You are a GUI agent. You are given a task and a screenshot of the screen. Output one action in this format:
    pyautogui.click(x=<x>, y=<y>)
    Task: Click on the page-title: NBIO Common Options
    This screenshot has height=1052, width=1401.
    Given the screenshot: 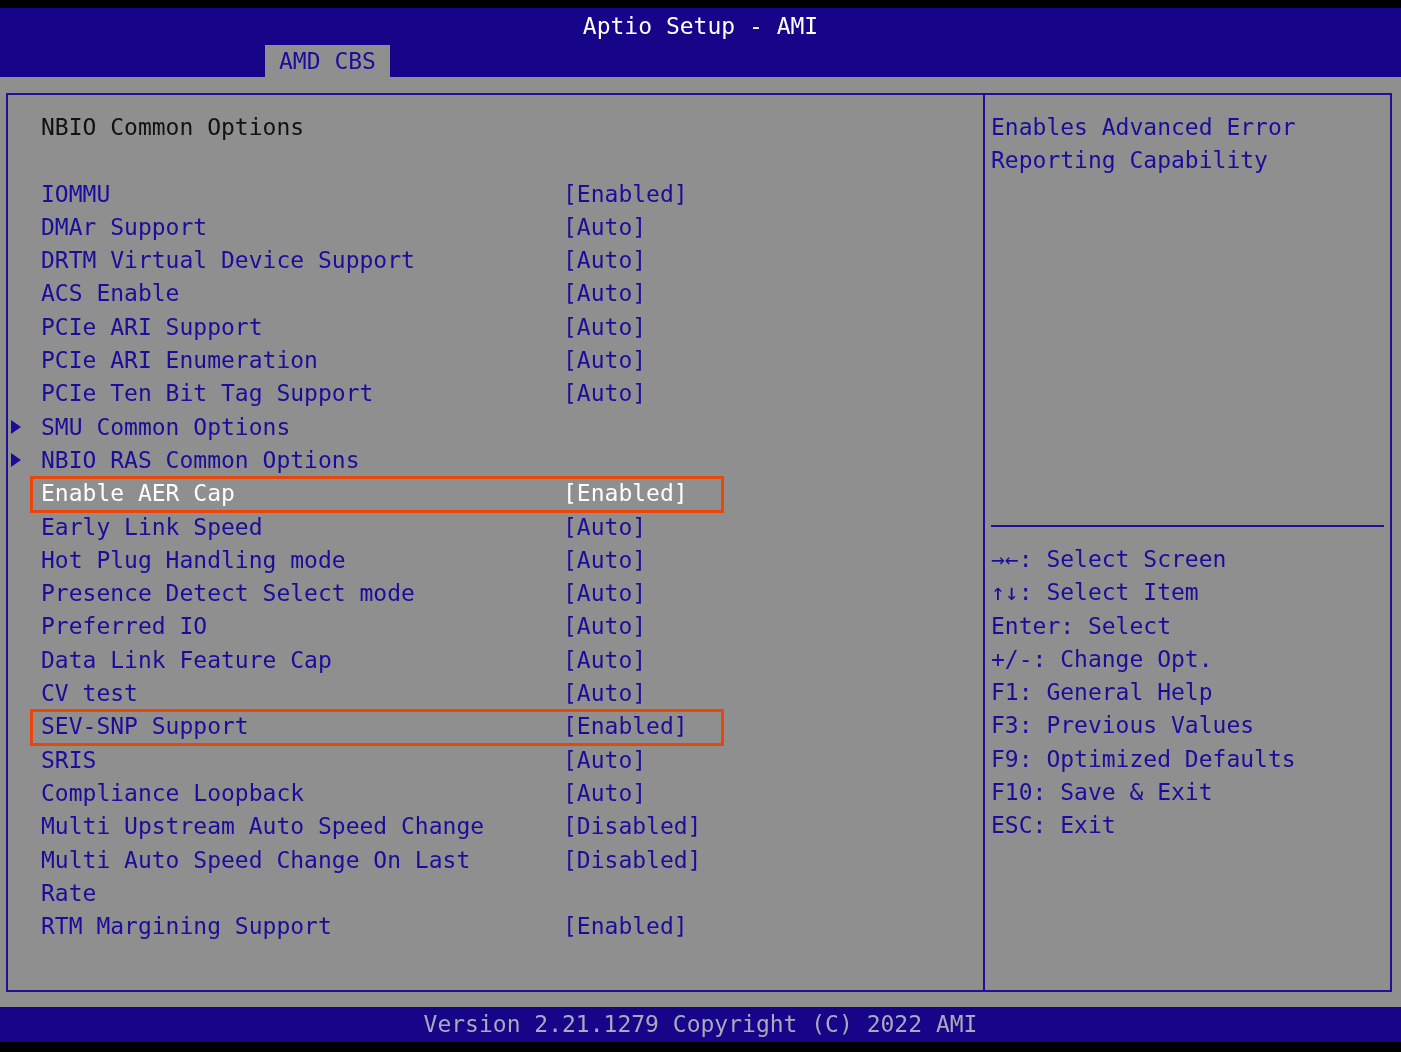 What is the action you would take?
    pyautogui.click(x=173, y=127)
    